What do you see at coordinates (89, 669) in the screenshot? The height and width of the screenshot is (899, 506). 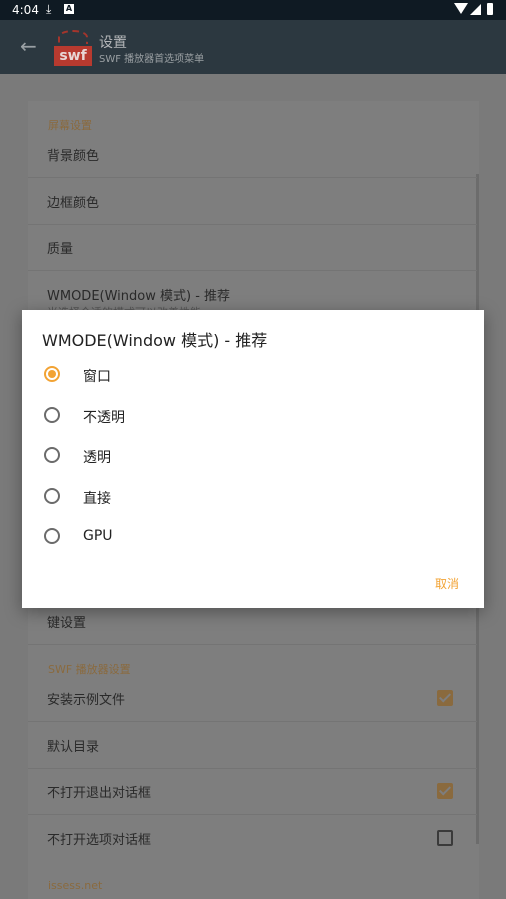 I see `section-player-settings: SWF 播放器设置` at bounding box center [89, 669].